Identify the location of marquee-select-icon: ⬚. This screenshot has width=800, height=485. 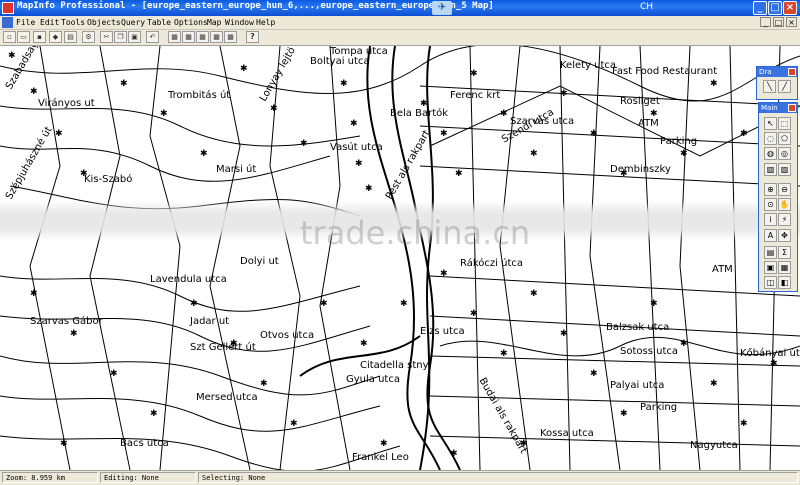
(784, 123).